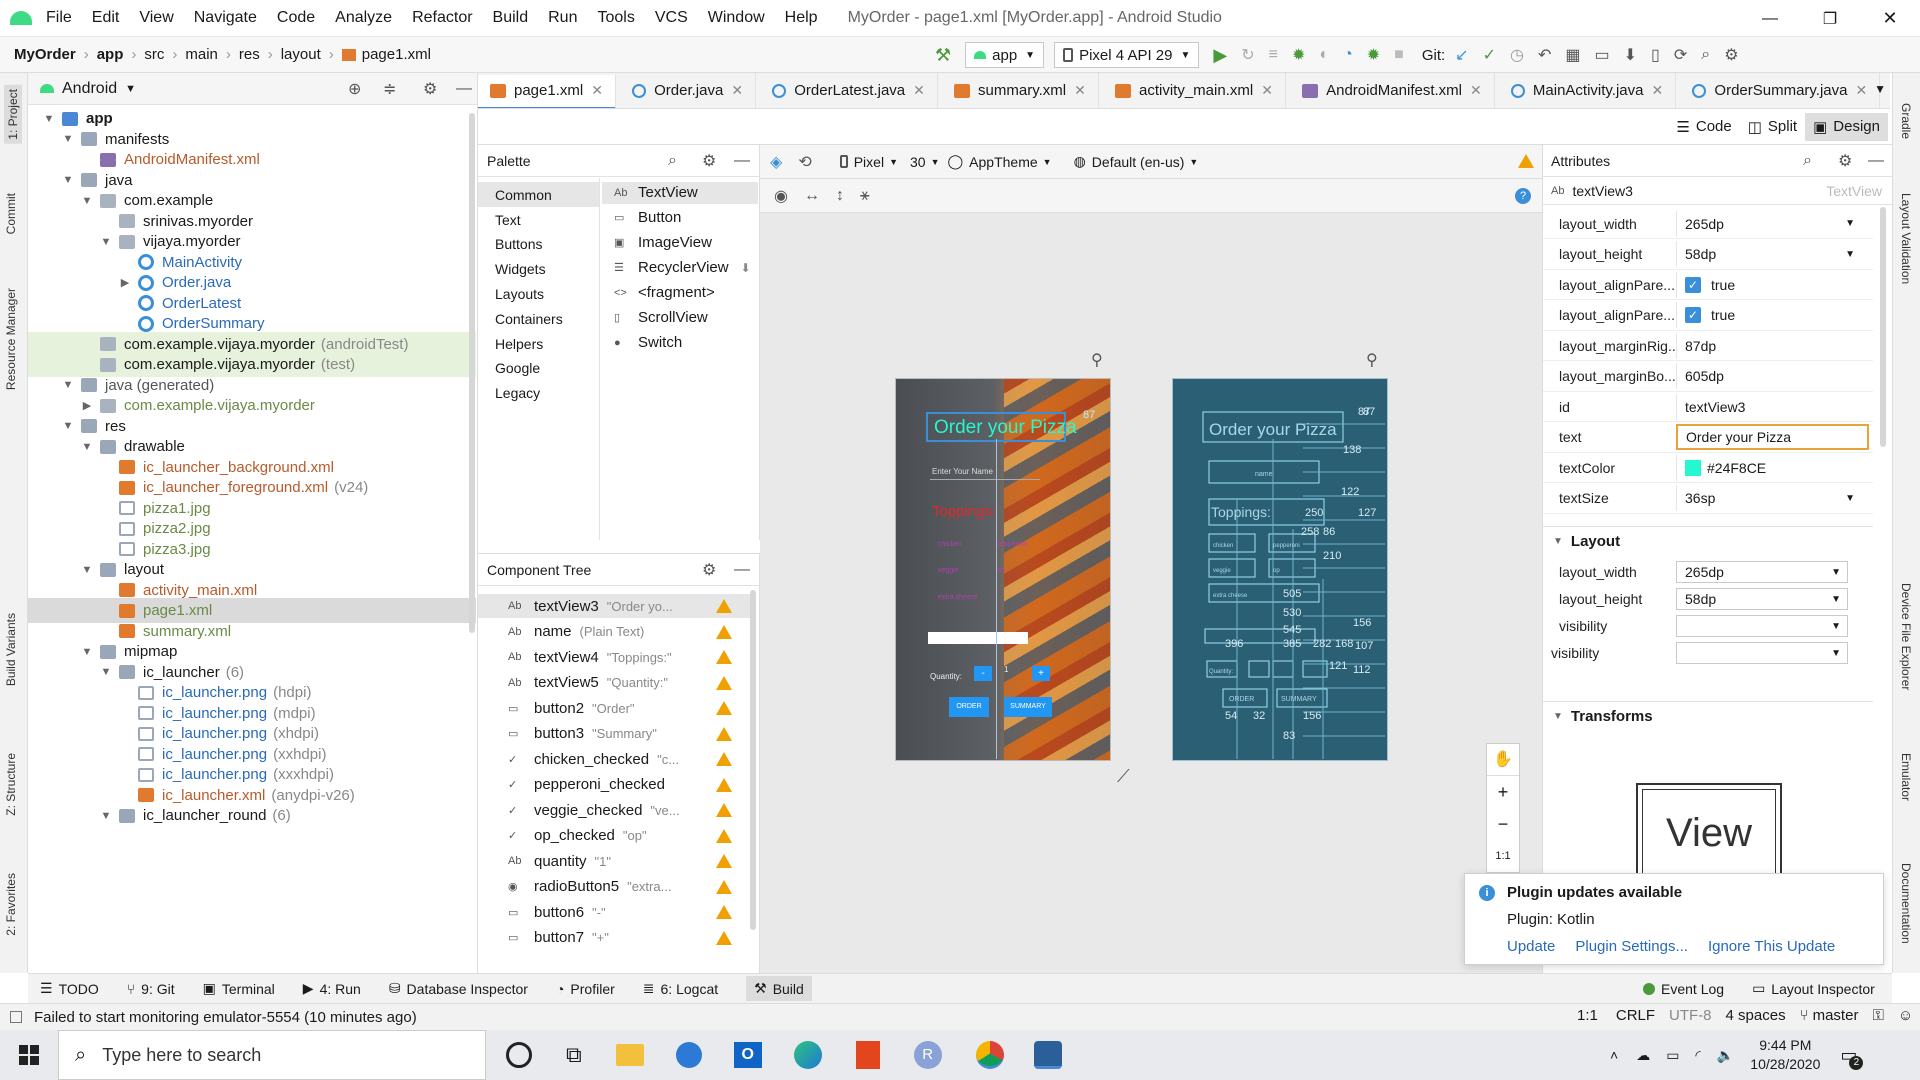 This screenshot has width=1920, height=1080. I want to click on component-tree-item: ▭ button7 "+", so click(620, 938).